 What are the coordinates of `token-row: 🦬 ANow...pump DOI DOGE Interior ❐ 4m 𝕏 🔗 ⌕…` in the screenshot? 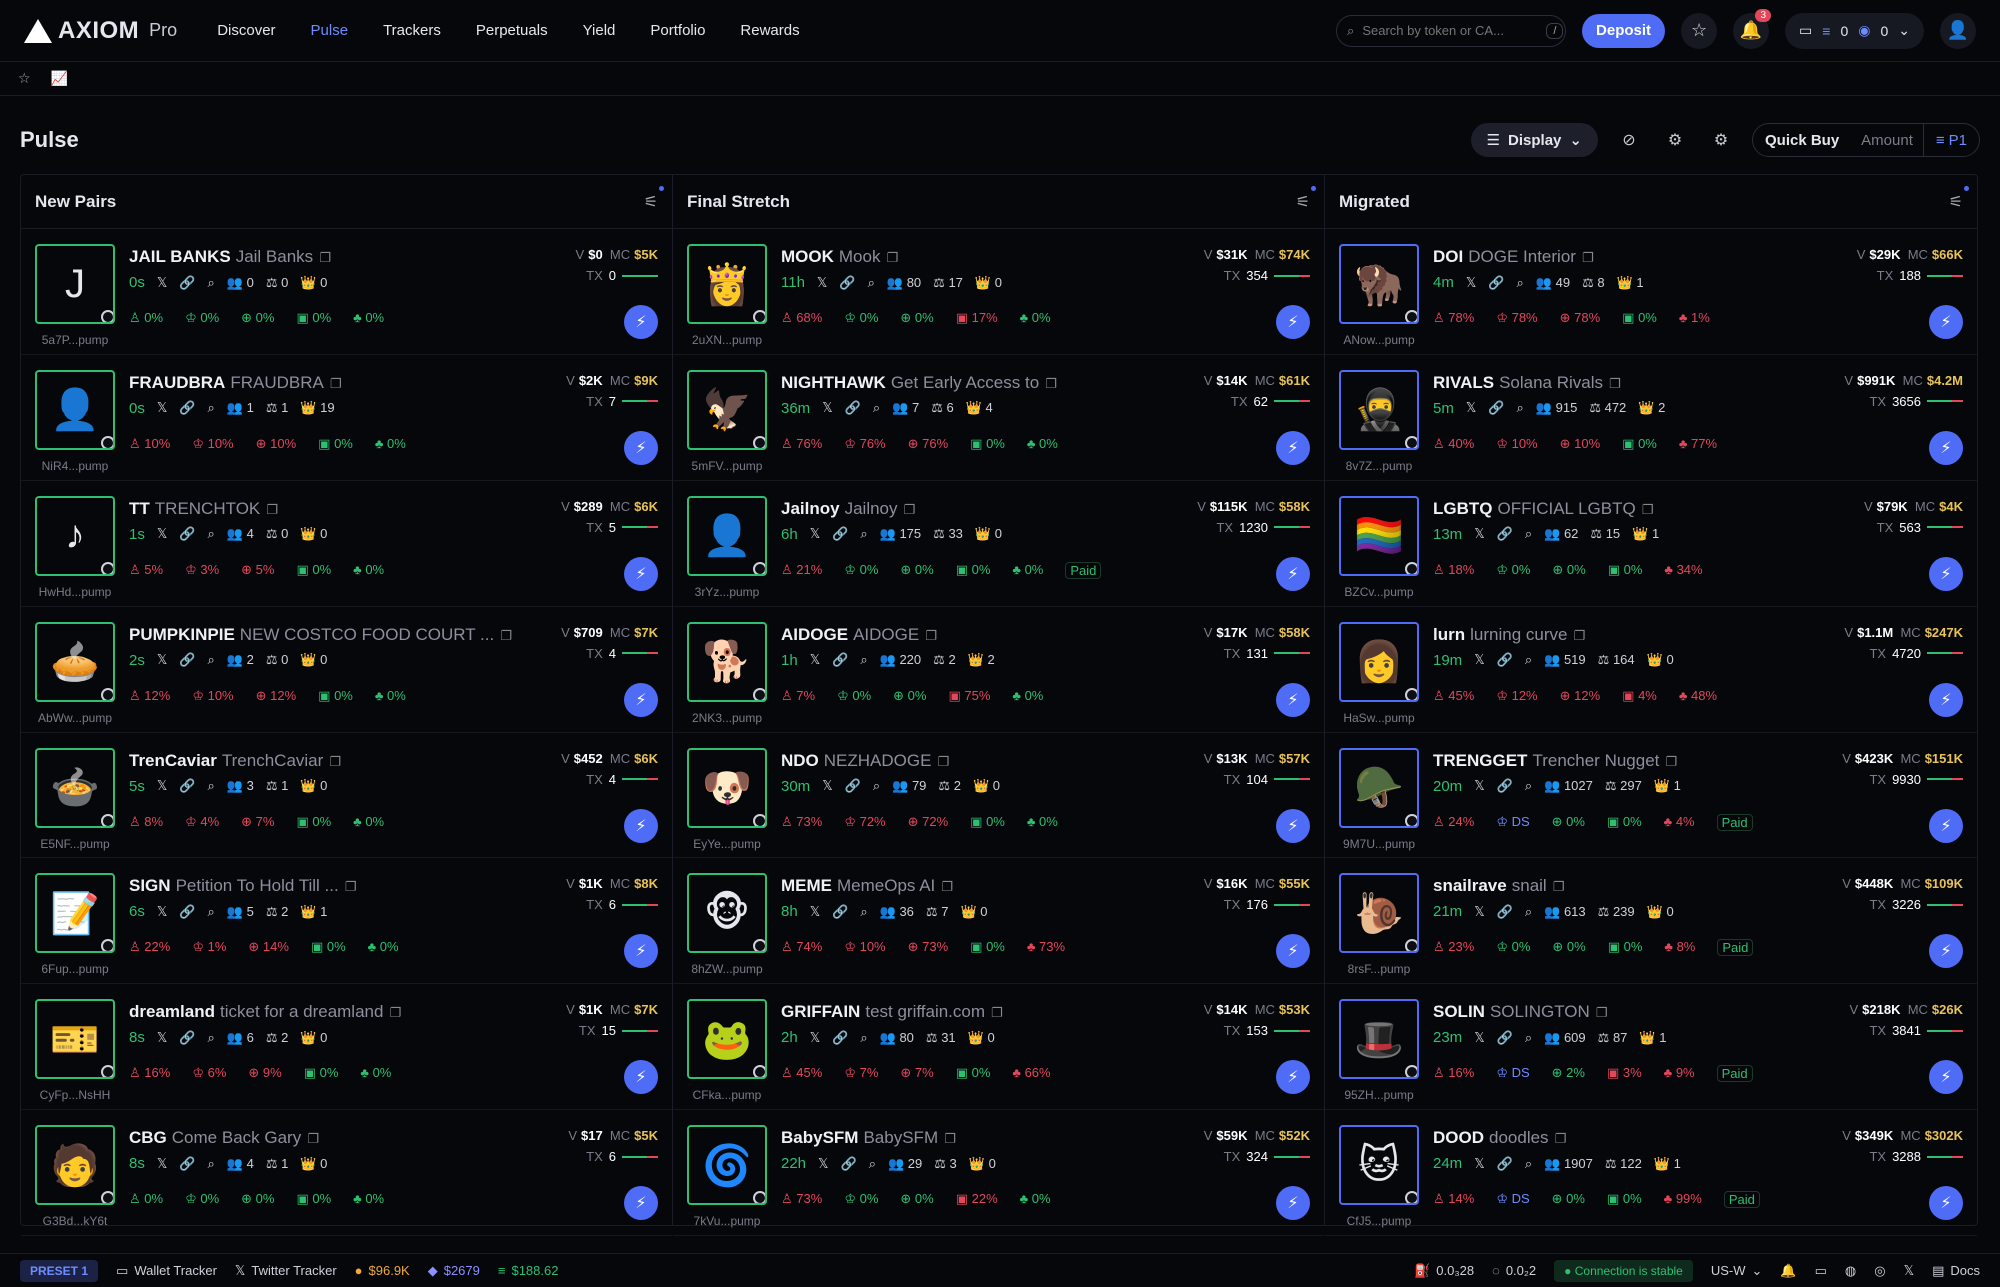 It's located at (1651, 292).